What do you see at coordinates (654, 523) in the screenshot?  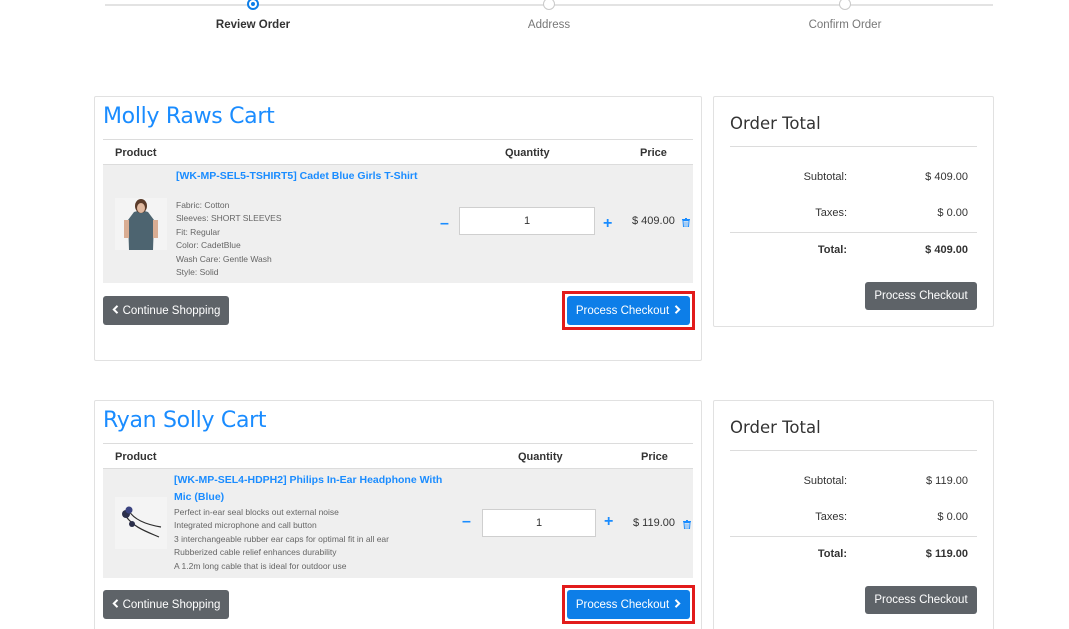 I see `item-price: $ 119.00` at bounding box center [654, 523].